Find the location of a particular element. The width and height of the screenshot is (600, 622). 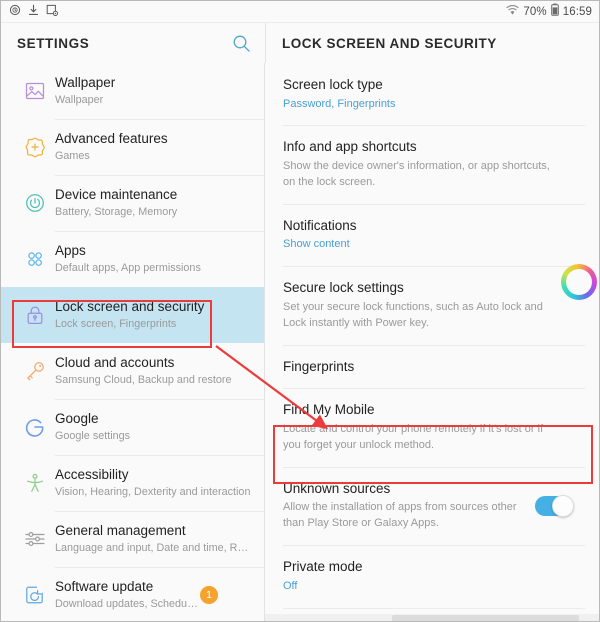

sidebar-item-apps: Apps Default apps, App permissions is located at coordinates (132, 259).